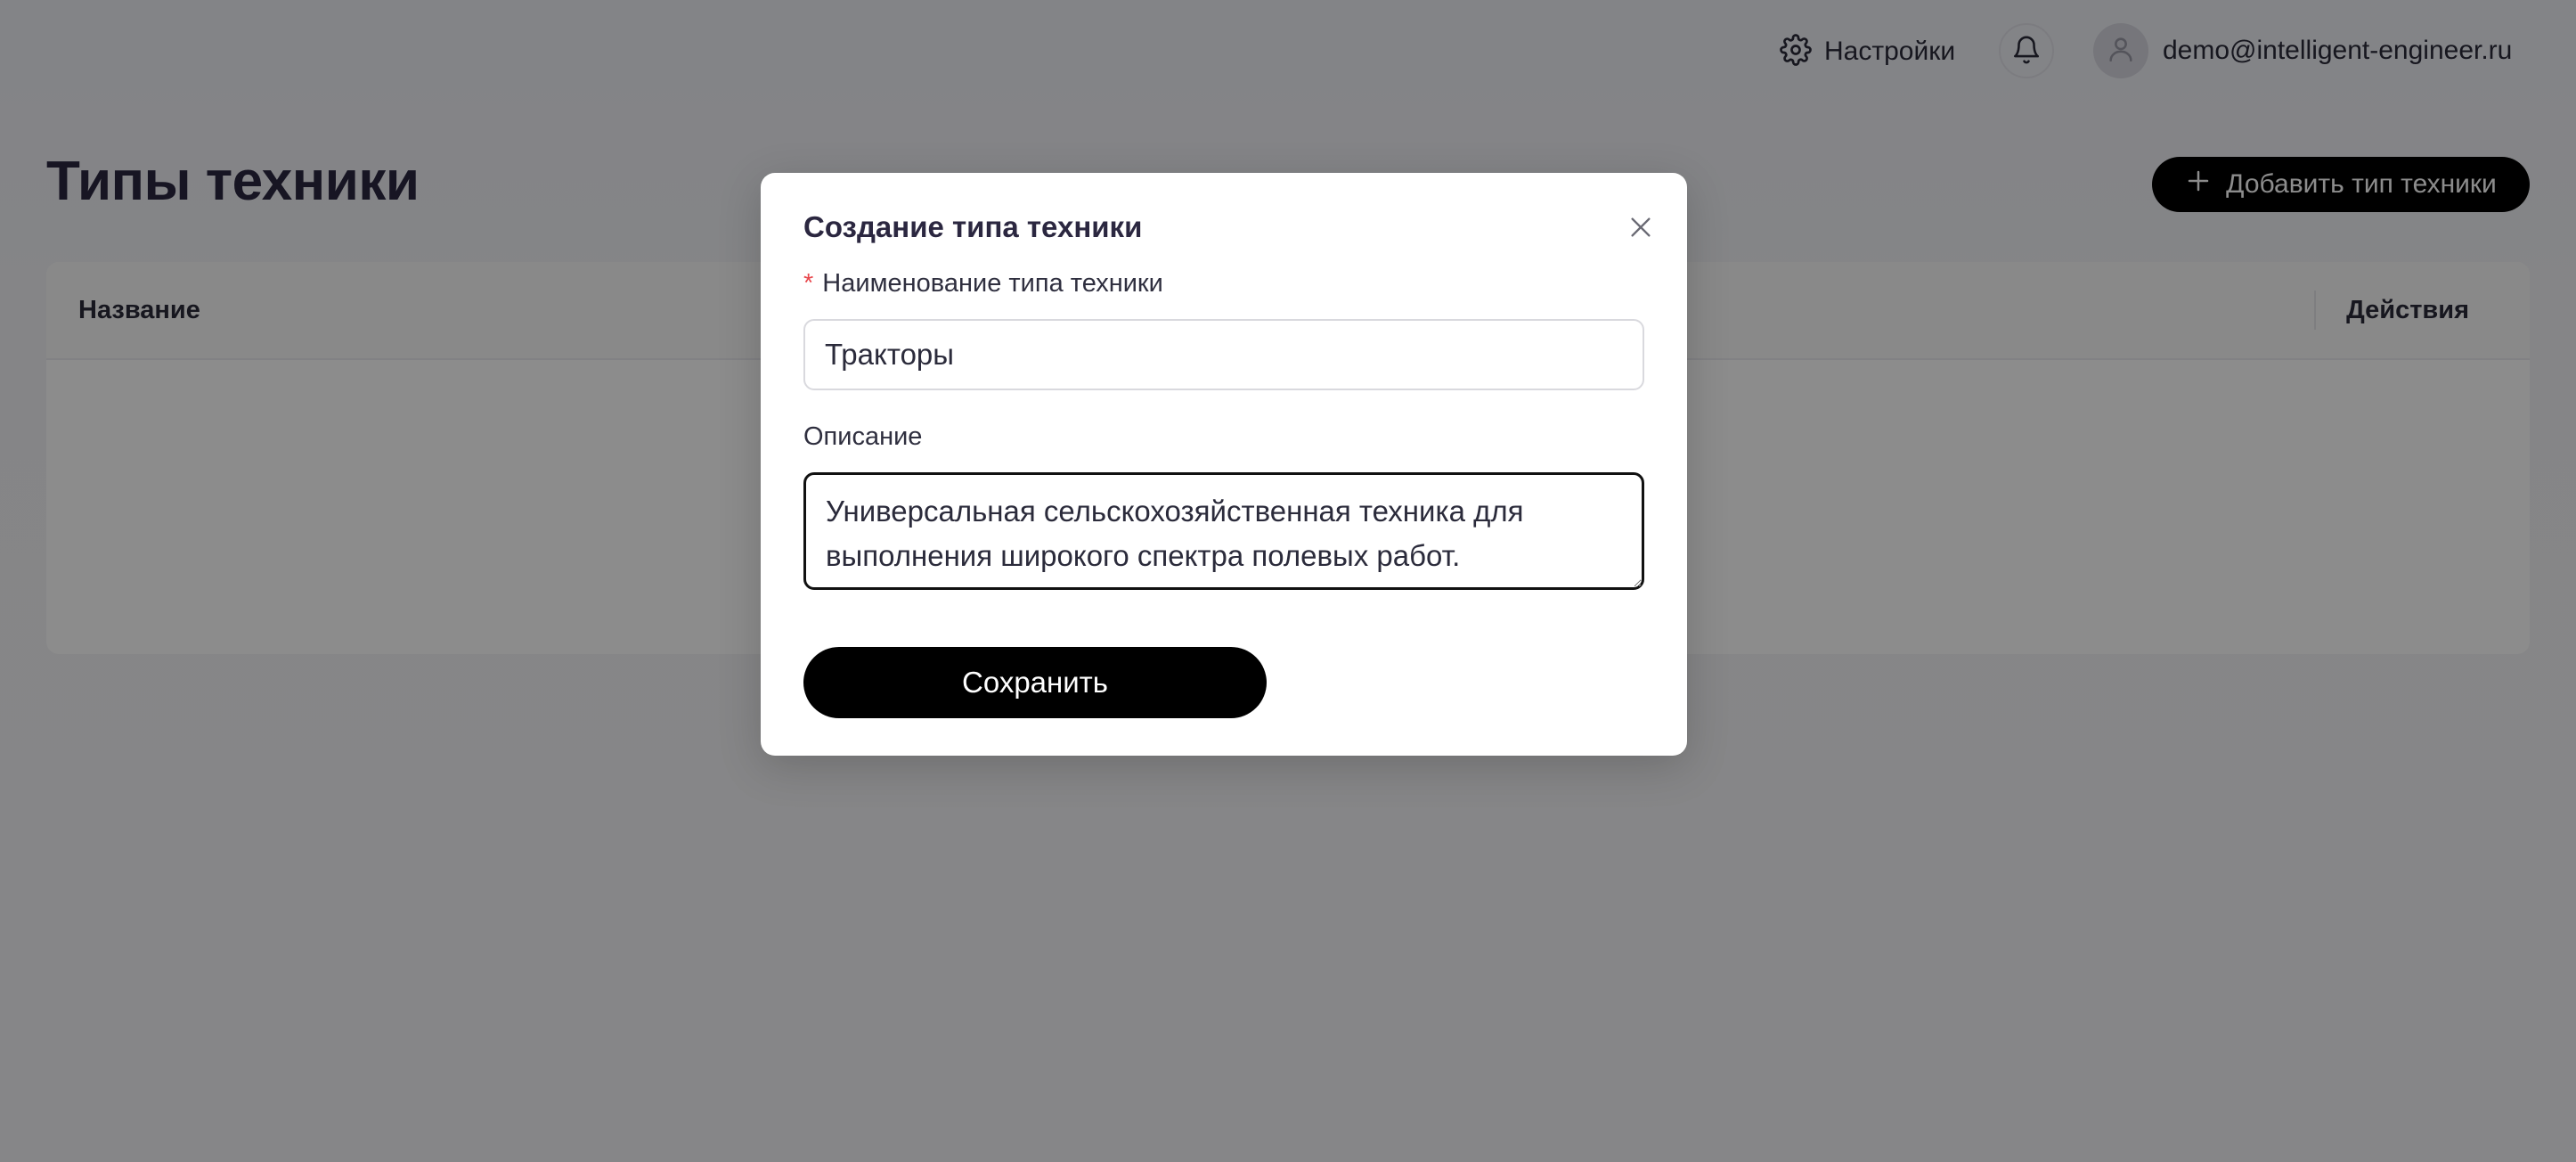 The height and width of the screenshot is (1162, 2576). What do you see at coordinates (993, 283) in the screenshot?
I see `name-field-label-text: Наименование типа техники` at bounding box center [993, 283].